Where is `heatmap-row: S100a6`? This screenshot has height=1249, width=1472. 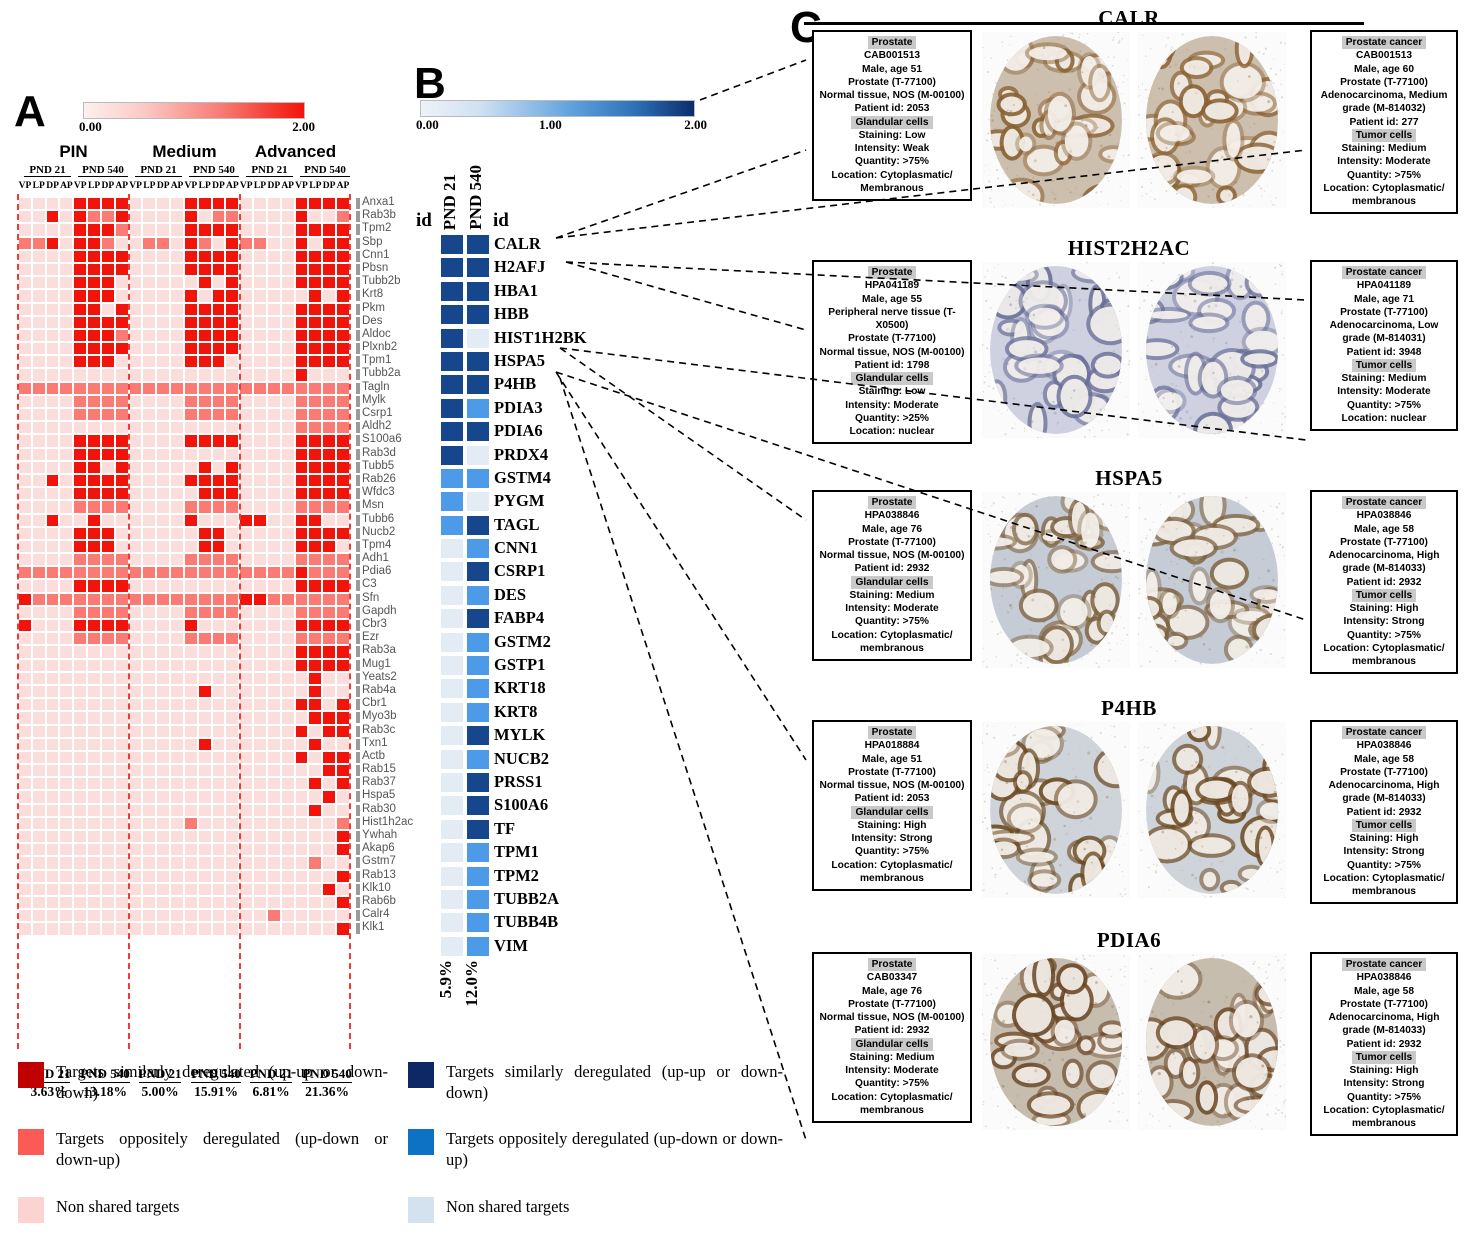
heatmap-row: S100a6 is located at coordinates (184, 440).